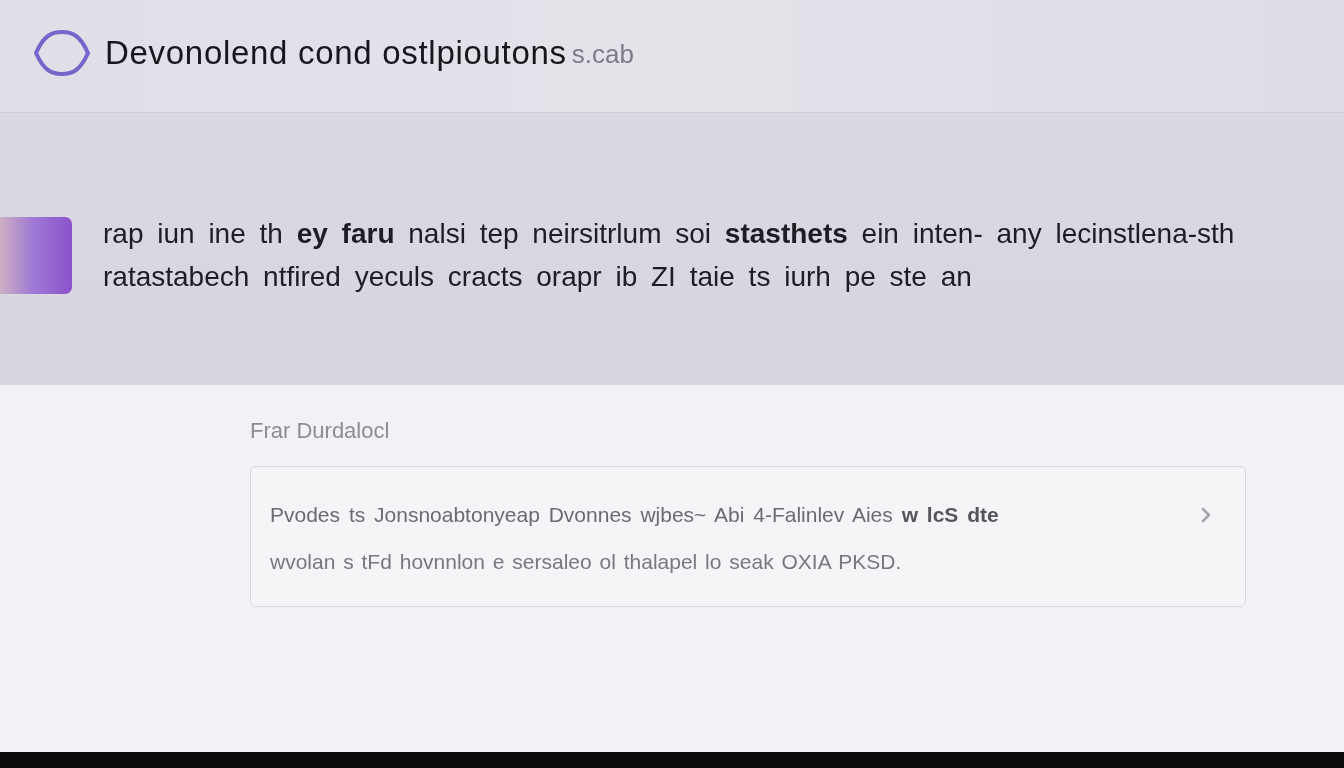 Image resolution: width=1344 pixels, height=768 pixels. What do you see at coordinates (748, 536) in the screenshot?
I see `option-card: Pvodes ts Jonsnoabtonyeap Dvonnes wjbes~ Abi 4-Falinlev Aies w lcS dte wvolan s tFd hovnnlon e sersaleo ol thalapel lo seak OXIA PKSD.` at bounding box center [748, 536].